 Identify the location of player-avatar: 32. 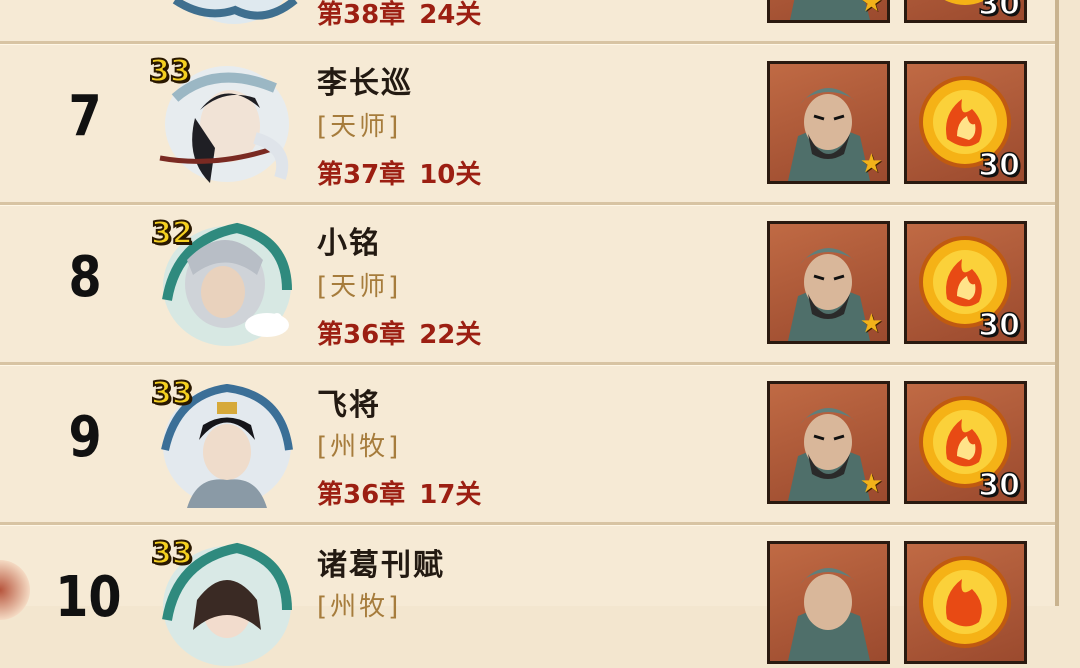
(222, 281).